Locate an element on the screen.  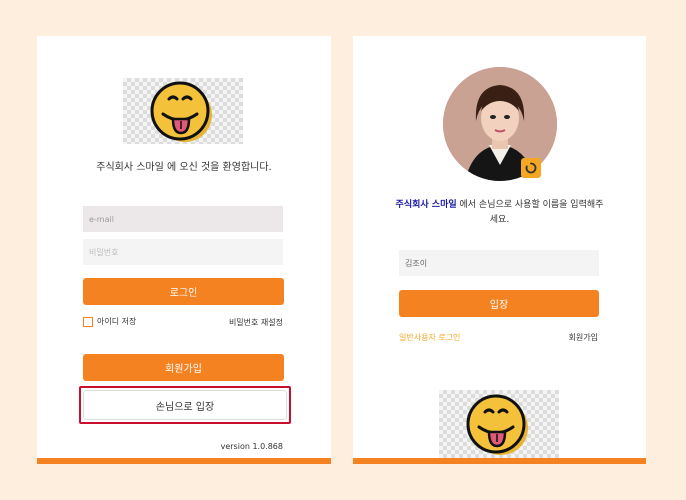
remember-id: 아이디 저장 is located at coordinates (109, 321).